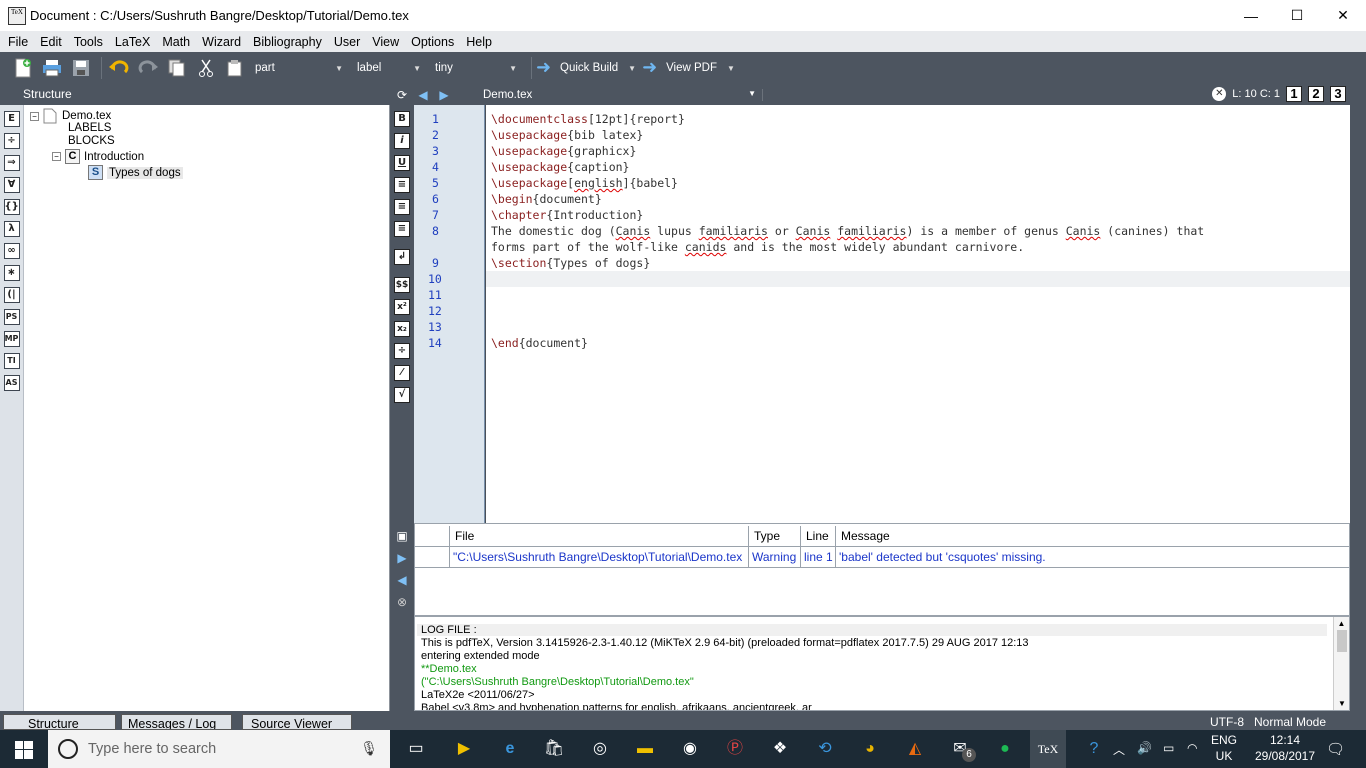  I want to click on microphone-icon: 🎙, so click(369, 748).